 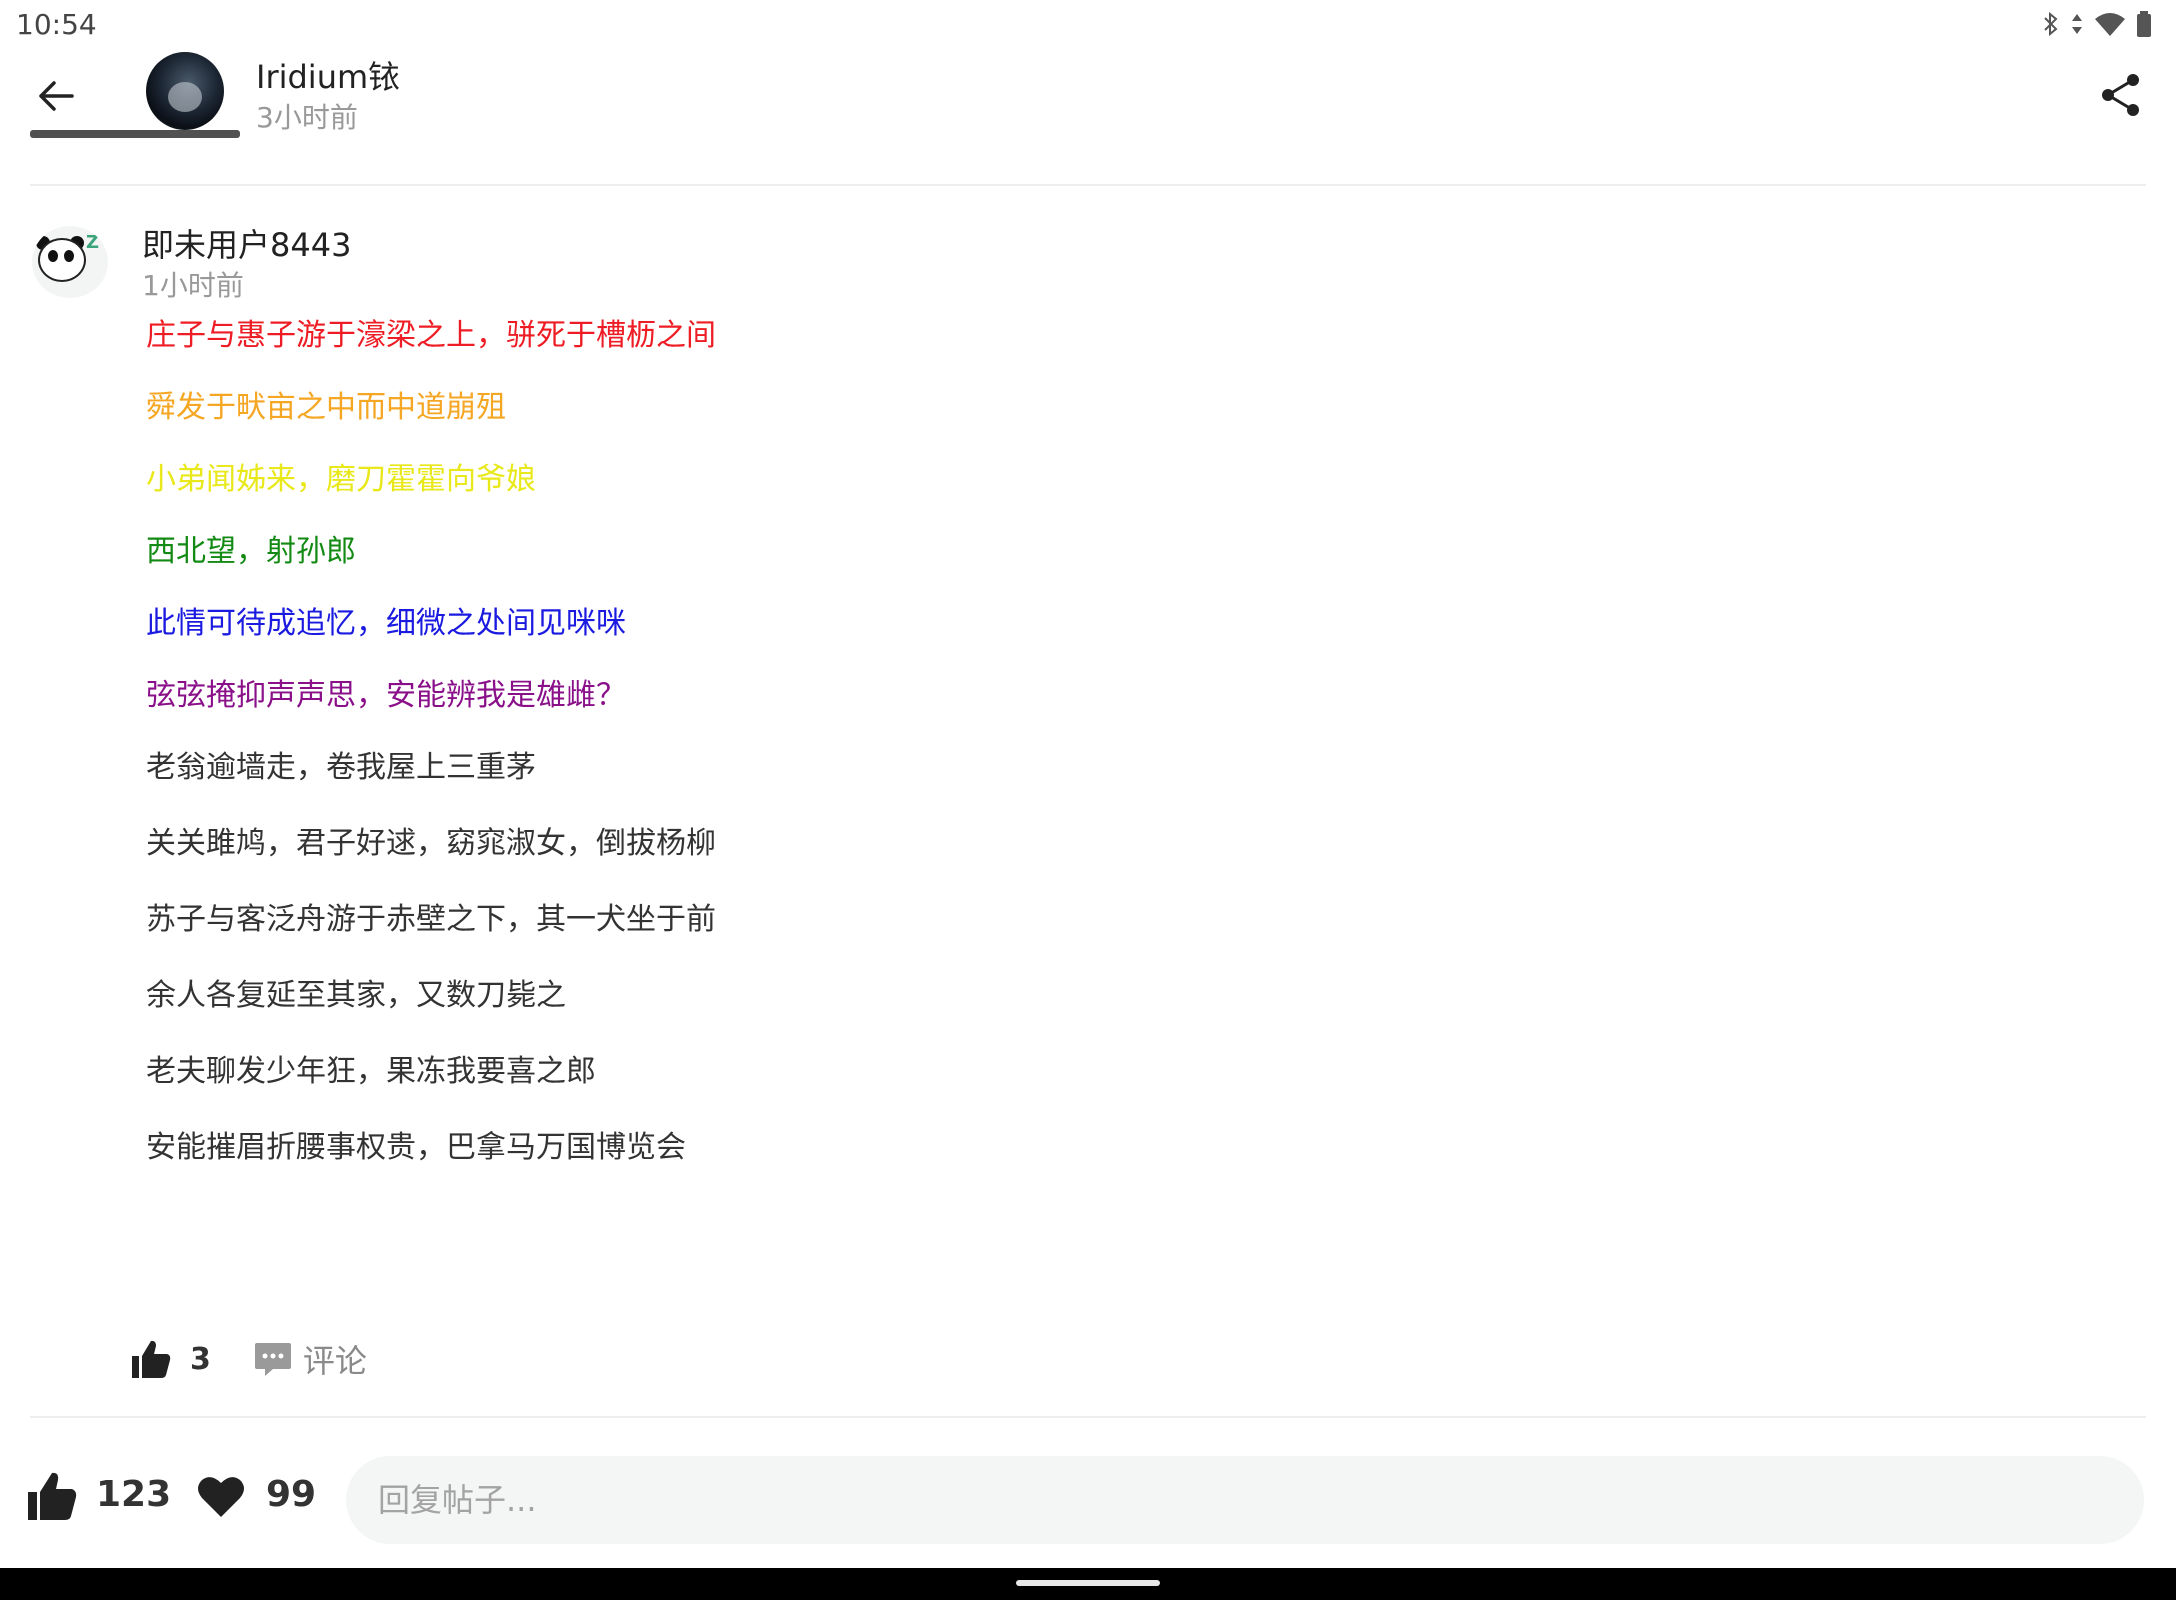 I want to click on comment-line: 此情可待成追忆，细微之处间见咪咪, so click(x=386, y=623).